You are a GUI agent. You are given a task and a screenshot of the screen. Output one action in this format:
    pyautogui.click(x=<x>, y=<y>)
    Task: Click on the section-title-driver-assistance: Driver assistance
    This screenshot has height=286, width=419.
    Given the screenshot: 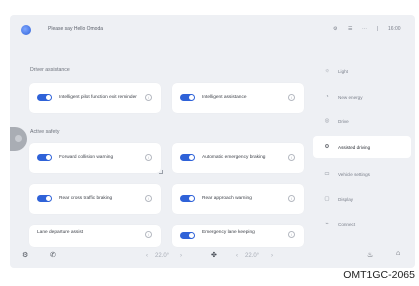 What is the action you would take?
    pyautogui.click(x=50, y=70)
    